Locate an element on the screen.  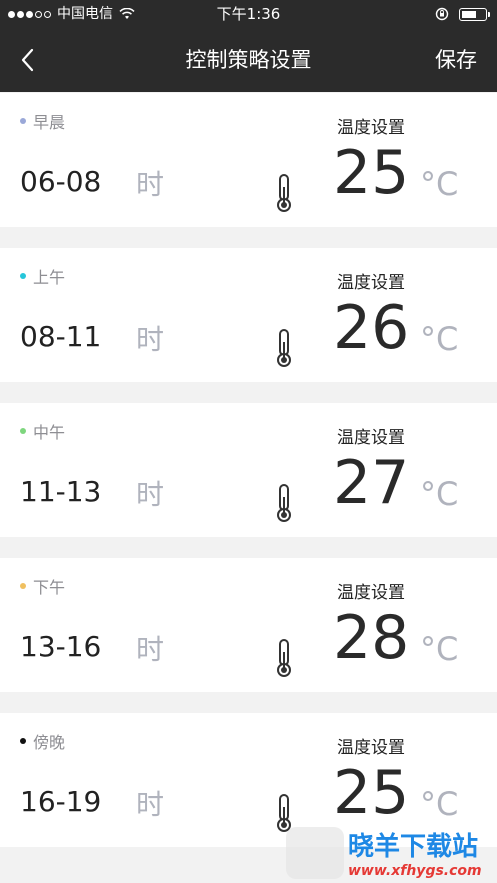
hour-range: 16-19 is located at coordinates (60, 801).